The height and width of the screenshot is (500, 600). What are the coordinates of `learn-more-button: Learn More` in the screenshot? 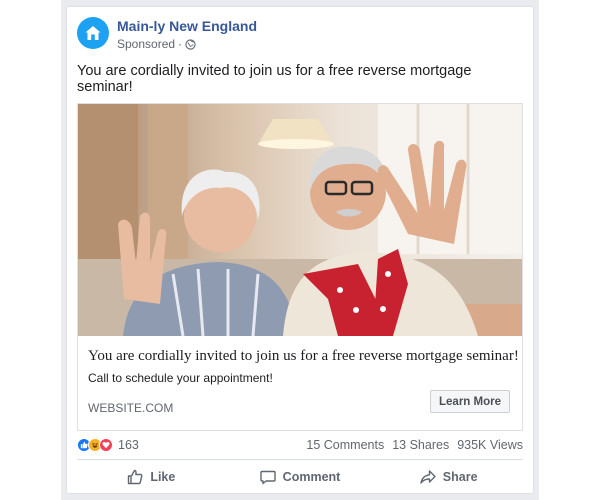 It's located at (470, 401).